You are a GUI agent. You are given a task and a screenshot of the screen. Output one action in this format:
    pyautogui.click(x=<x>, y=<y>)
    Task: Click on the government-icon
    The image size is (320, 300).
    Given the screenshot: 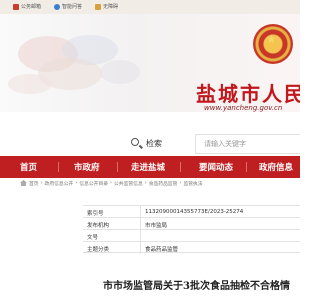 What is the action you would take?
    pyautogui.click(x=16, y=7)
    